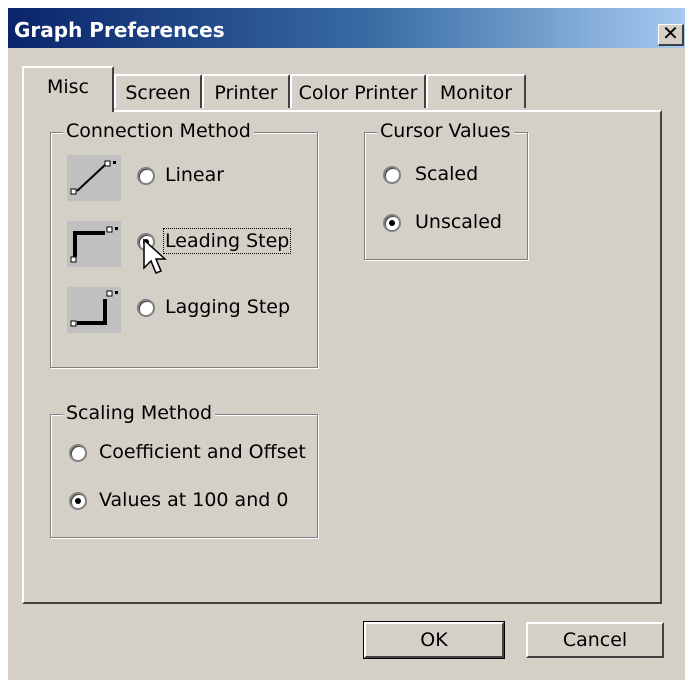 This screenshot has width=685, height=680. I want to click on lagging-step-label: Lagging Step, so click(227, 307).